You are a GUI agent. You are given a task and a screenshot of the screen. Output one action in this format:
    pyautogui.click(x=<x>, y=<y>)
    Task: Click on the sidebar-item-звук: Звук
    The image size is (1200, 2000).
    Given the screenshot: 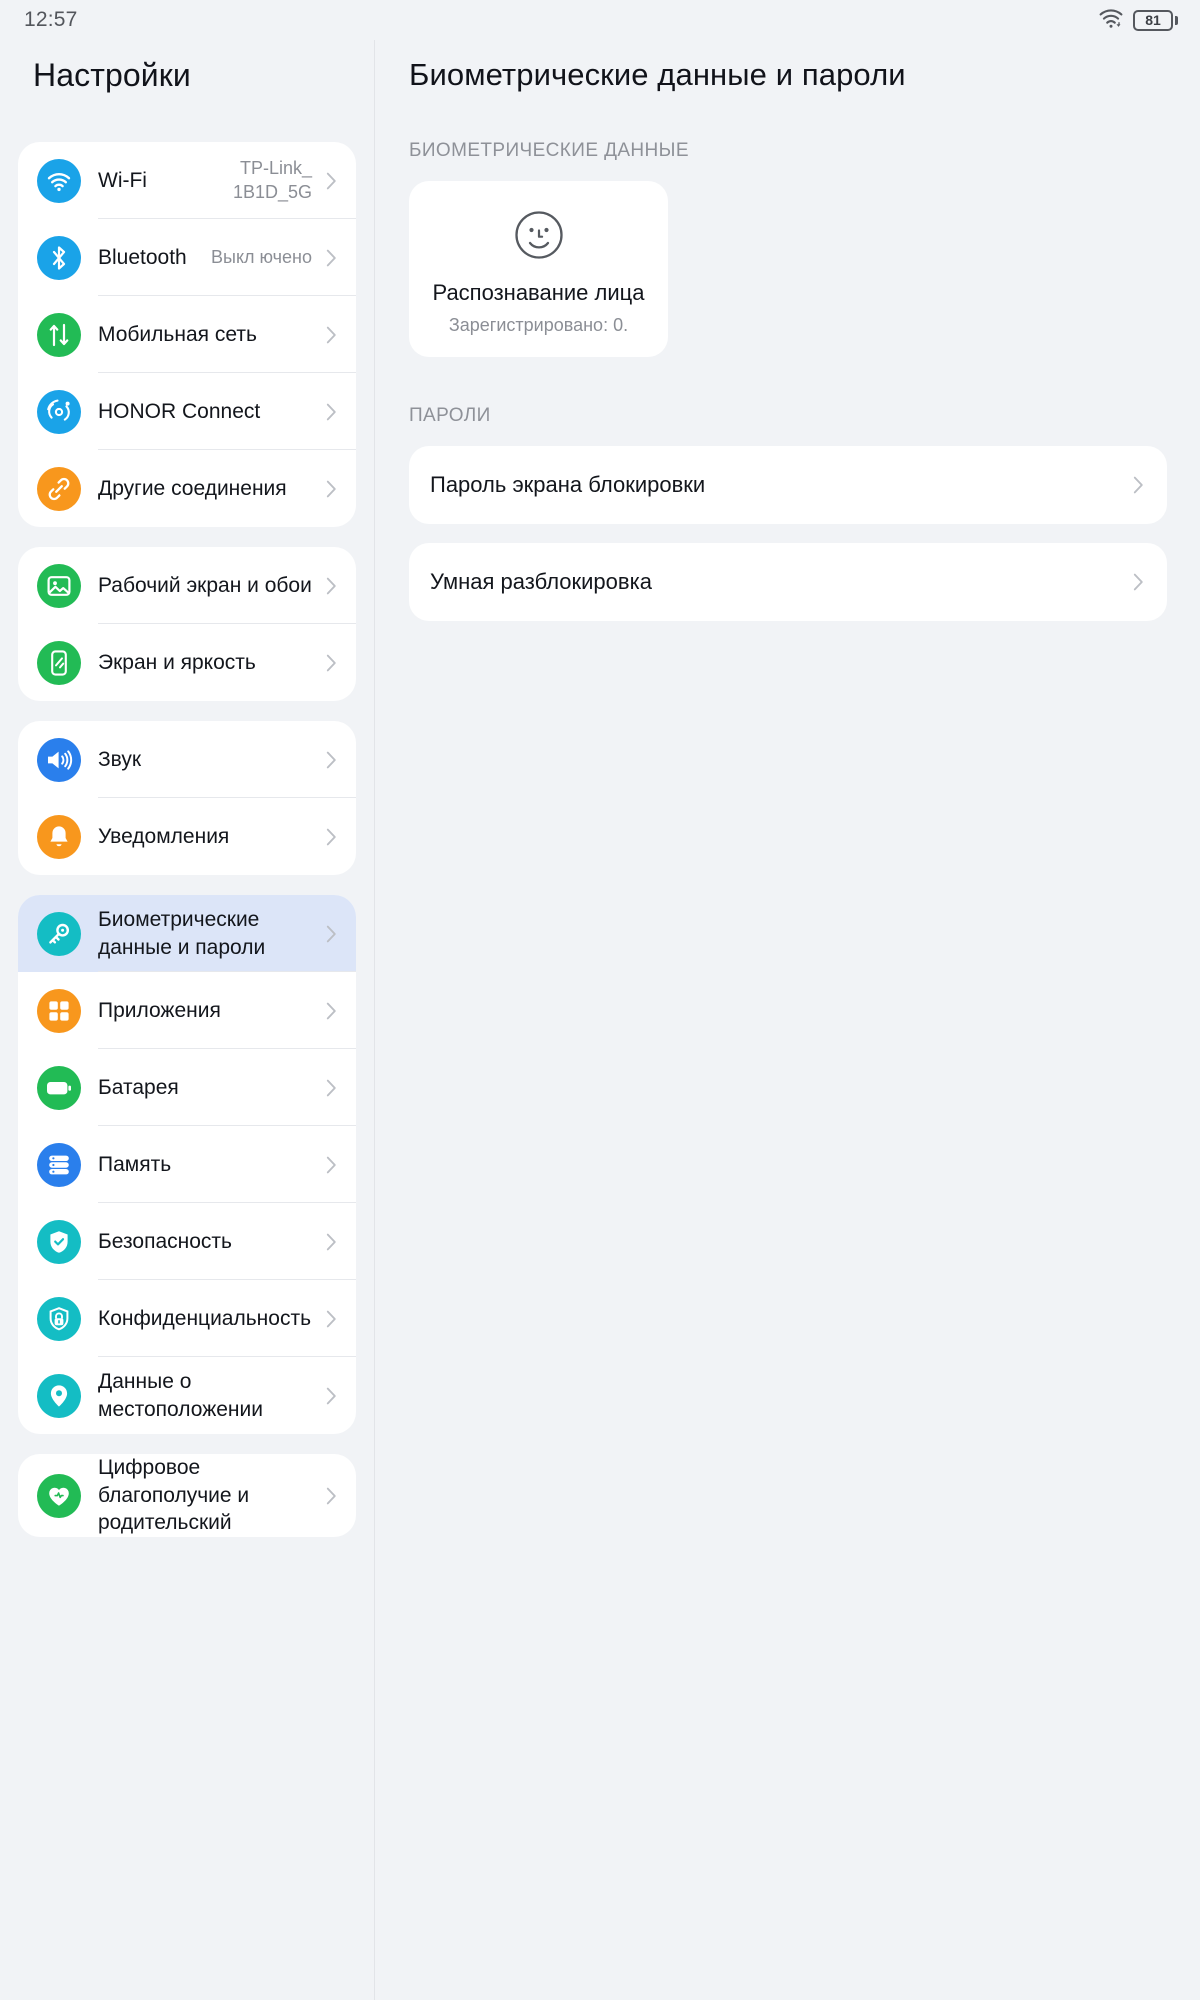 What is the action you would take?
    pyautogui.click(x=187, y=759)
    